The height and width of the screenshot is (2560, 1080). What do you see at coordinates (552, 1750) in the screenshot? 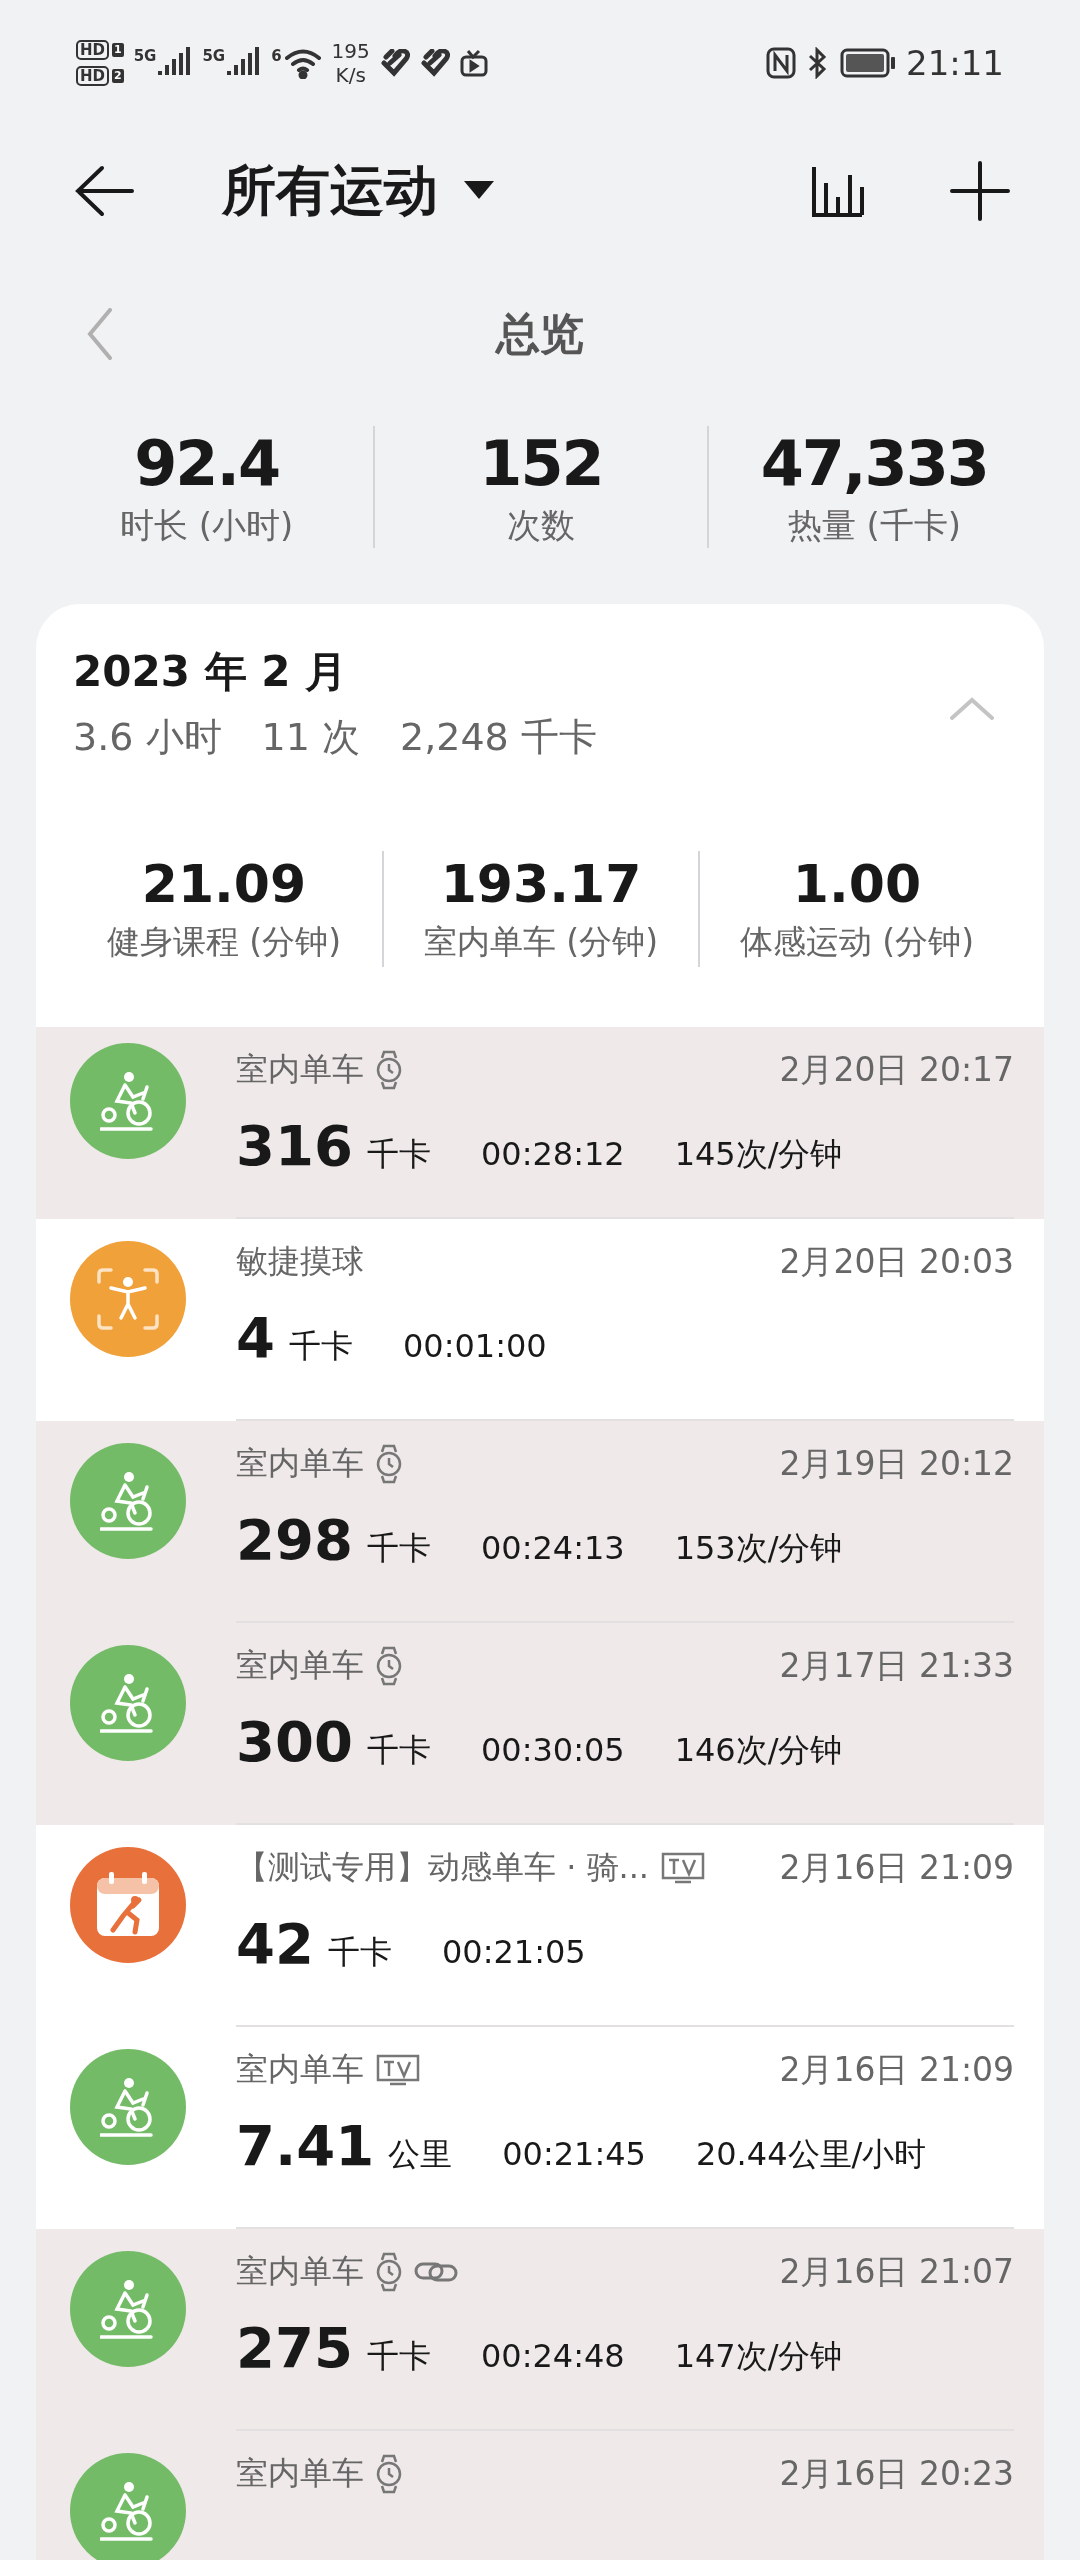
I see `workout-duration: 00:30:05` at bounding box center [552, 1750].